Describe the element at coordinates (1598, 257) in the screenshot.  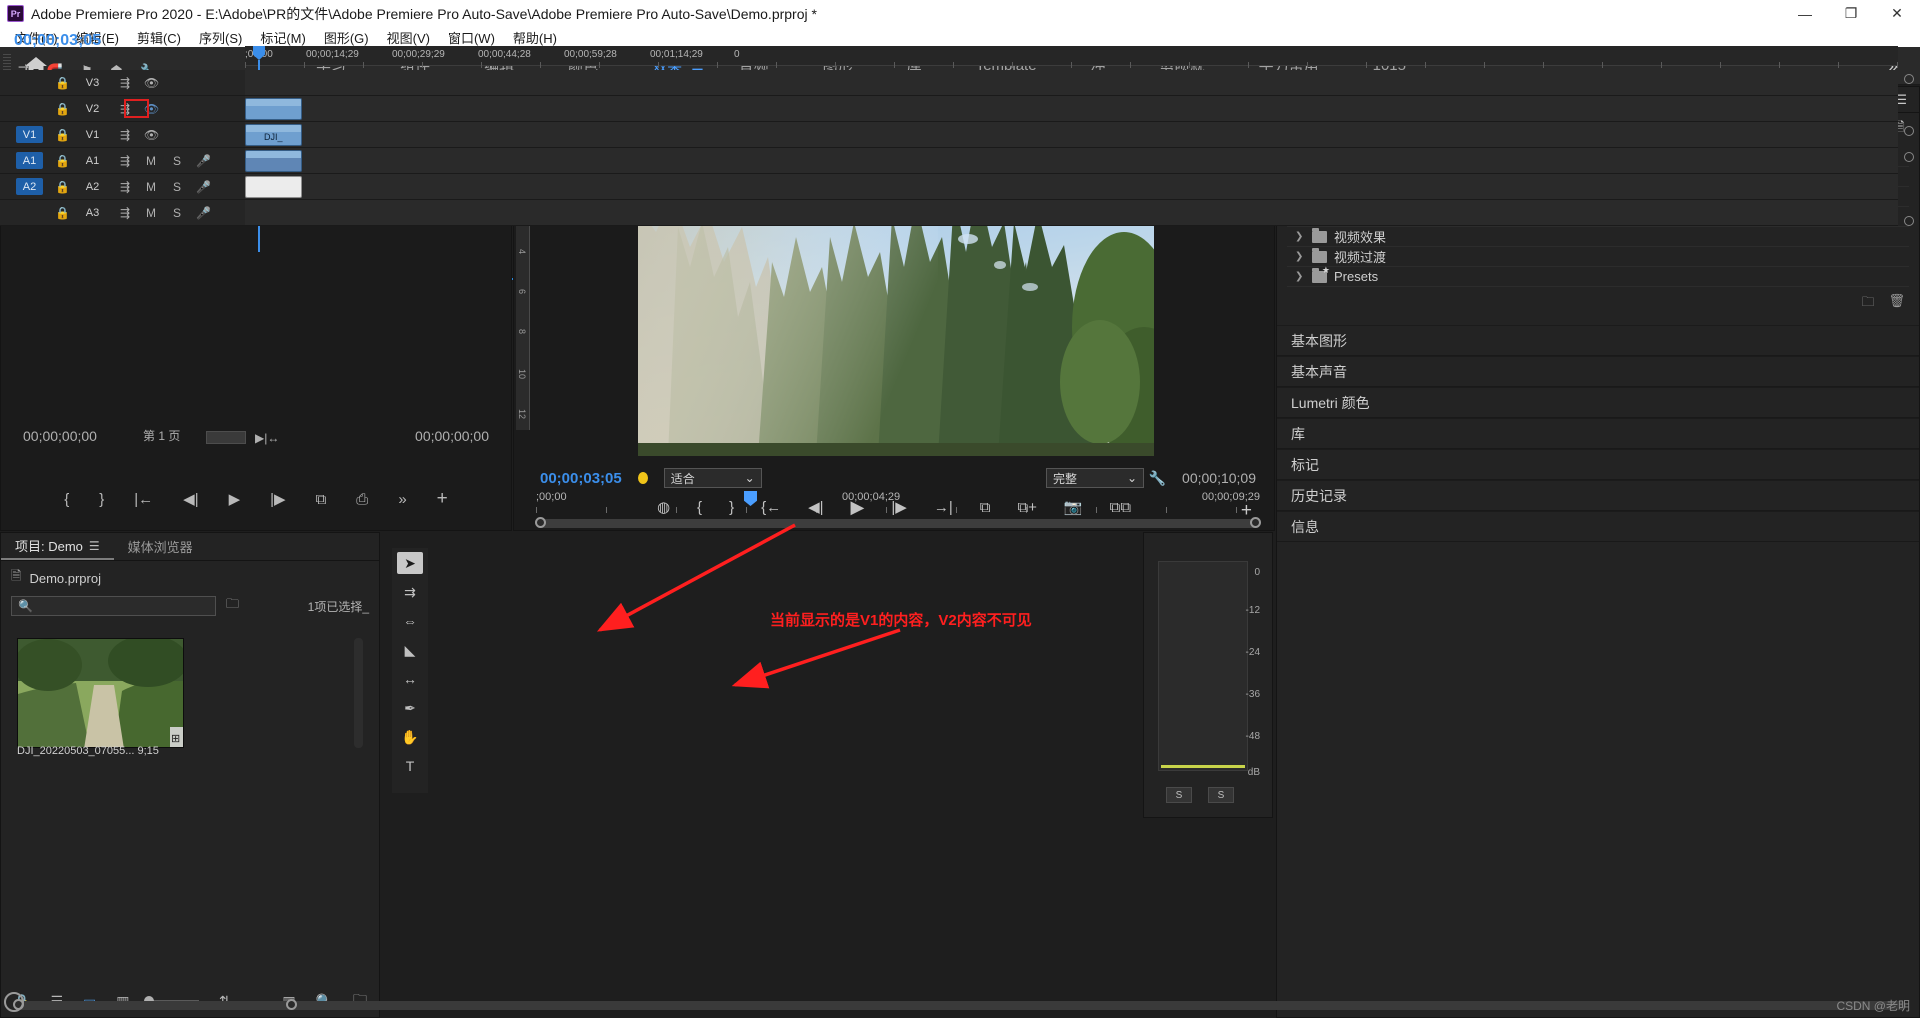
I see `effects-tree-row: ❯ 视频过渡` at that location.